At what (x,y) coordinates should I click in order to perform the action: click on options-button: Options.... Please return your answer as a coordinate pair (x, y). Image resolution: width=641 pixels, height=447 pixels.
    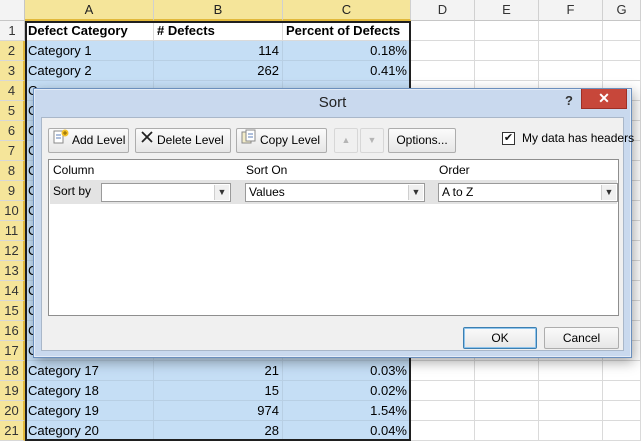
    Looking at the image, I should click on (422, 140).